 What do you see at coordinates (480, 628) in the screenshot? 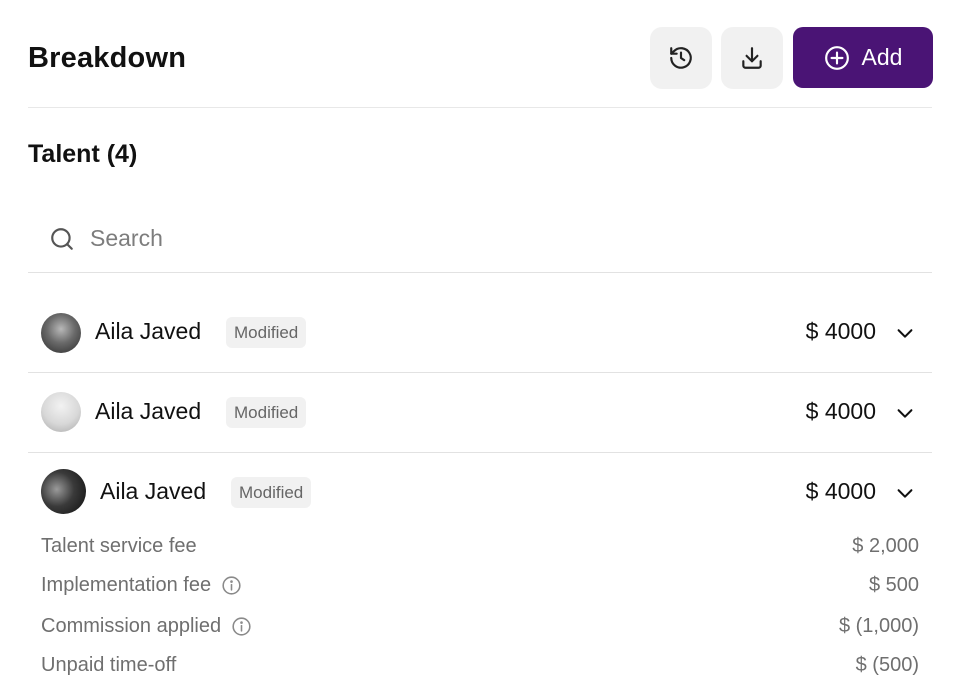
I see `detail-row: Commission applied $ (1,000)` at bounding box center [480, 628].